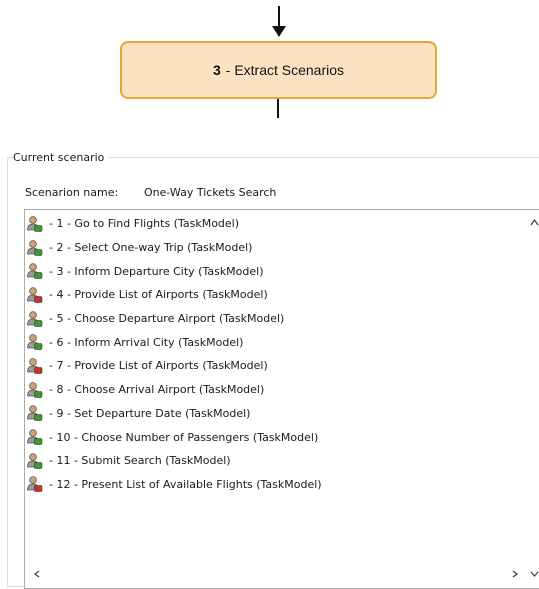 The width and height of the screenshot is (539, 589). Describe the element at coordinates (282, 461) in the screenshot. I see `list-item: - 11 - Submit Search (TaskModel)` at that location.